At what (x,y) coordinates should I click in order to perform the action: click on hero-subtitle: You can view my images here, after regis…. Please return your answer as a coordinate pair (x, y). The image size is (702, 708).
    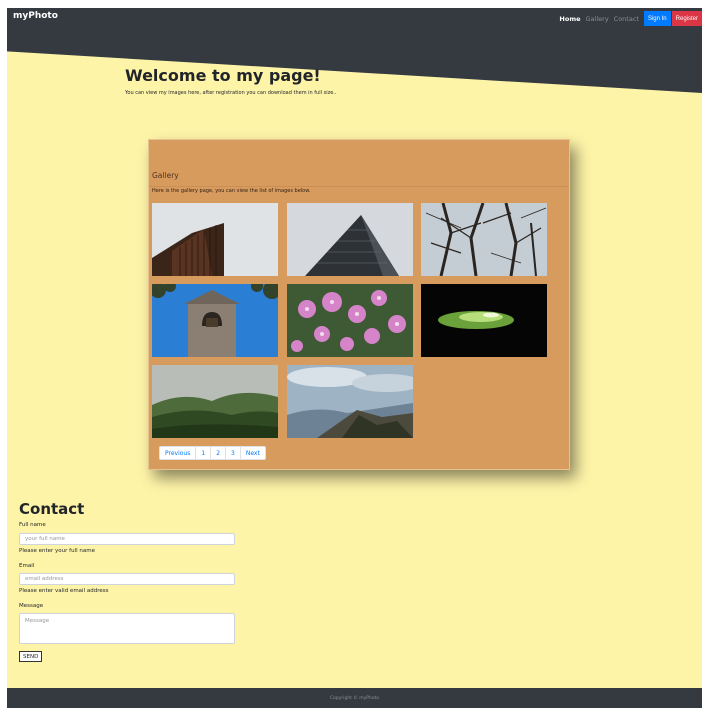
    Looking at the image, I should click on (231, 93).